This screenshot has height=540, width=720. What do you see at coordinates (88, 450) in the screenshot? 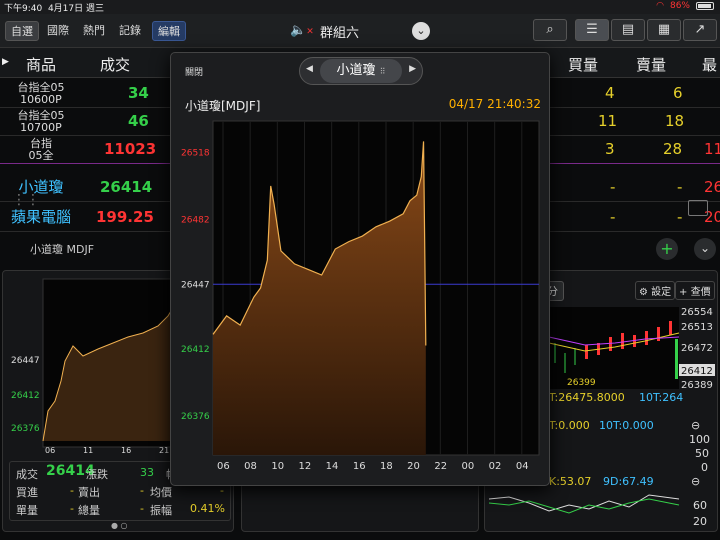
I see `x-tick: 11` at bounding box center [88, 450].